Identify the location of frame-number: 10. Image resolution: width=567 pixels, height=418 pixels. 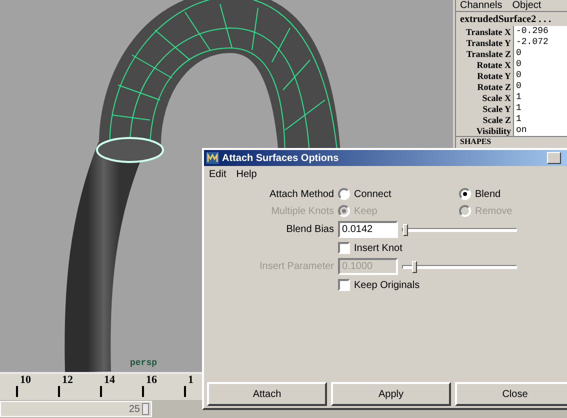
(25, 380).